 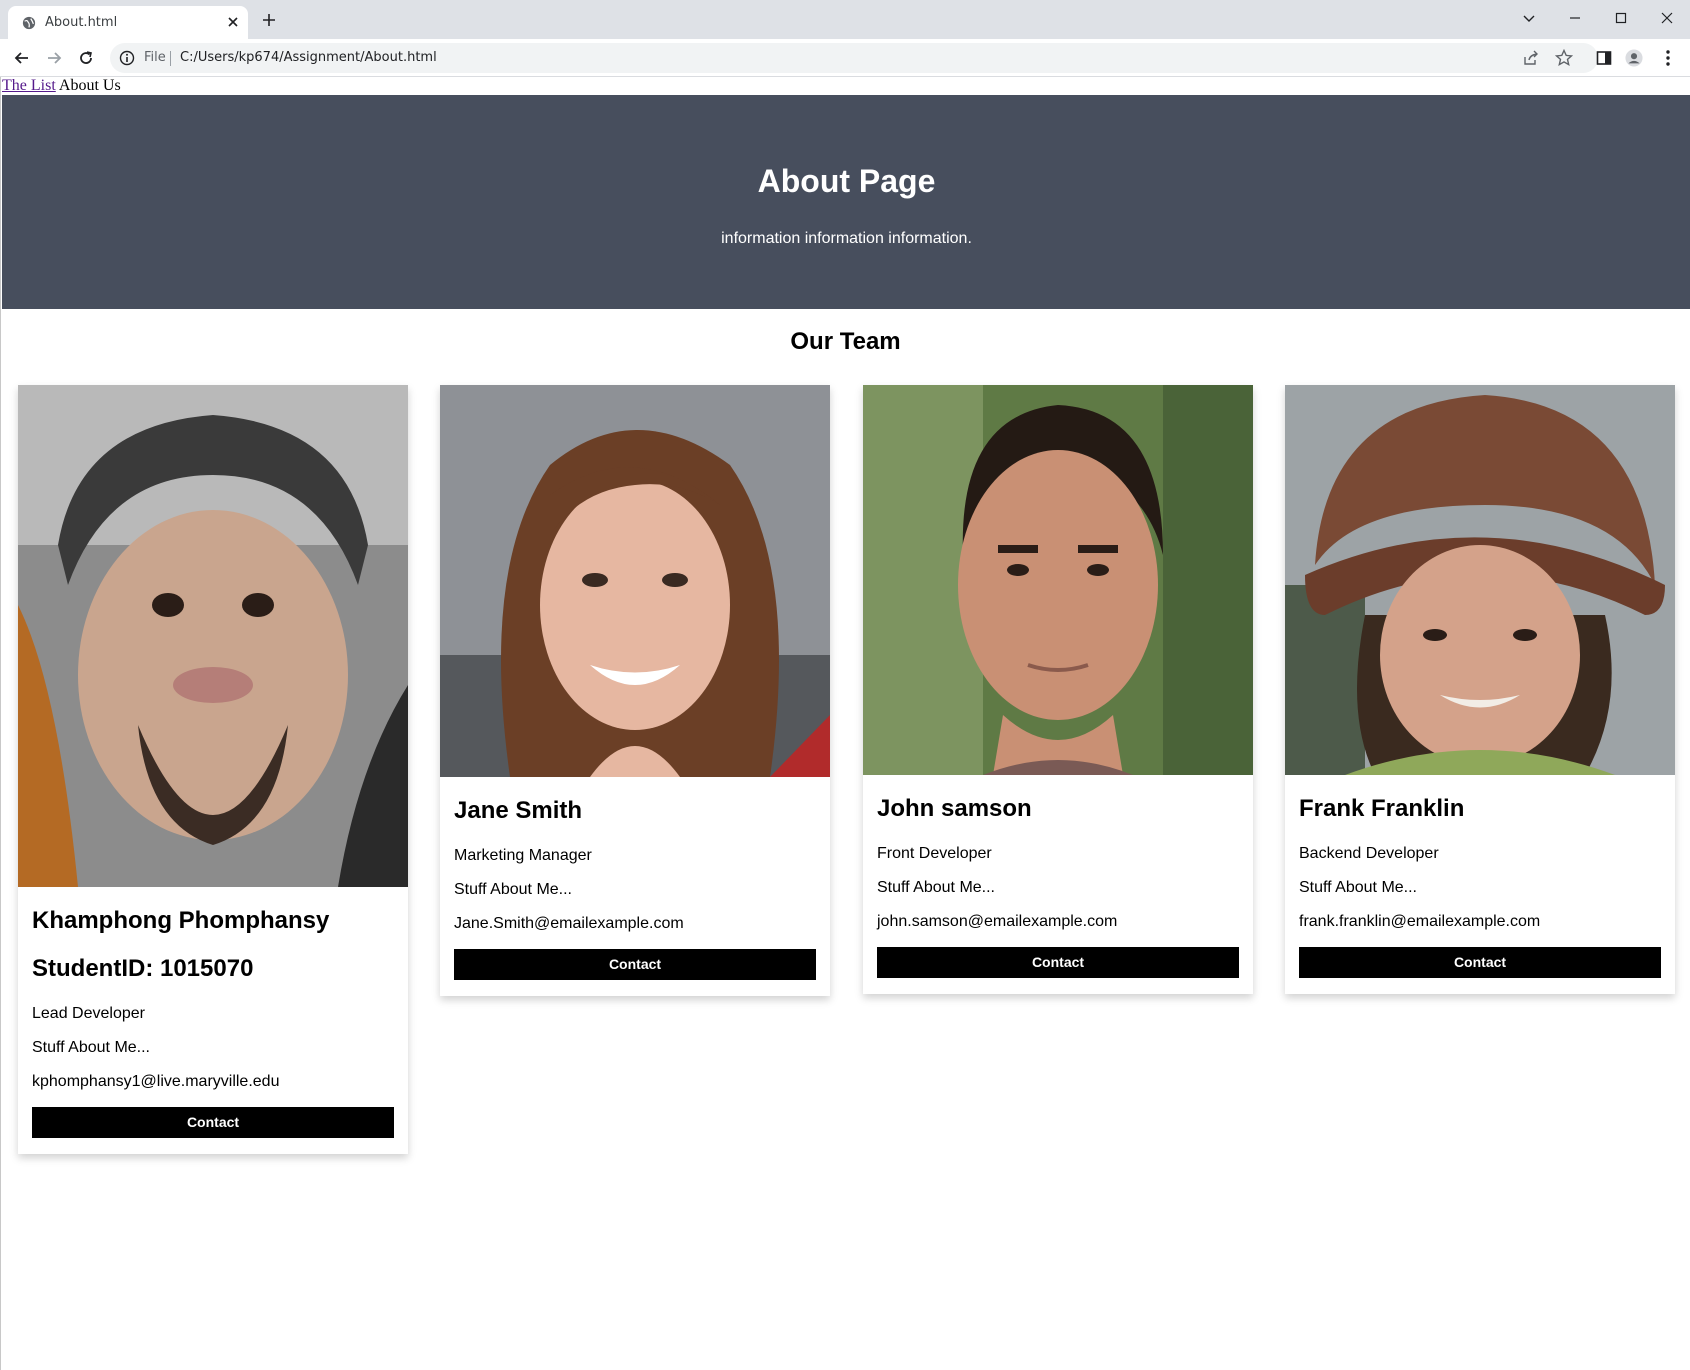 What do you see at coordinates (233, 22) in the screenshot?
I see `close-icon` at bounding box center [233, 22].